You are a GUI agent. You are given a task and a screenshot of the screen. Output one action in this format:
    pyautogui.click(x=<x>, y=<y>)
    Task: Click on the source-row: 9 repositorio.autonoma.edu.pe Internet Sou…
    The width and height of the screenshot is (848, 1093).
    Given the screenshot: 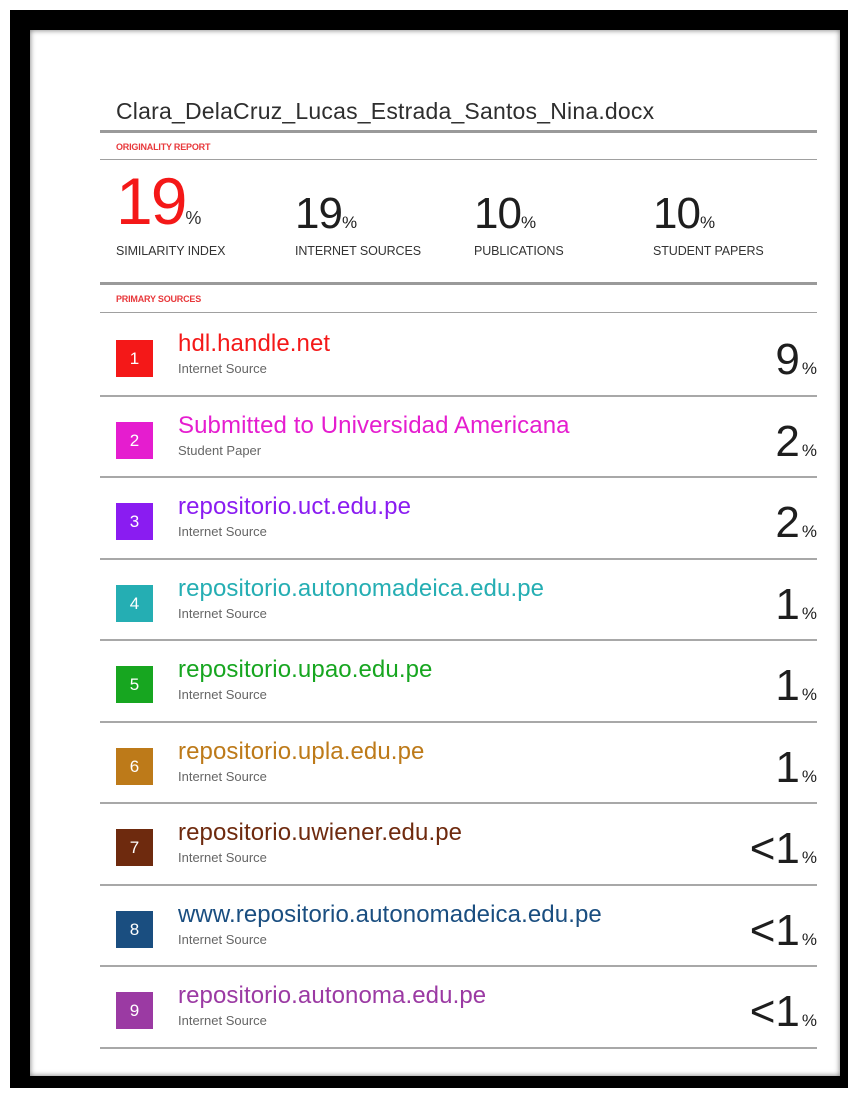 What is the action you would take?
    pyautogui.click(x=458, y=1007)
    